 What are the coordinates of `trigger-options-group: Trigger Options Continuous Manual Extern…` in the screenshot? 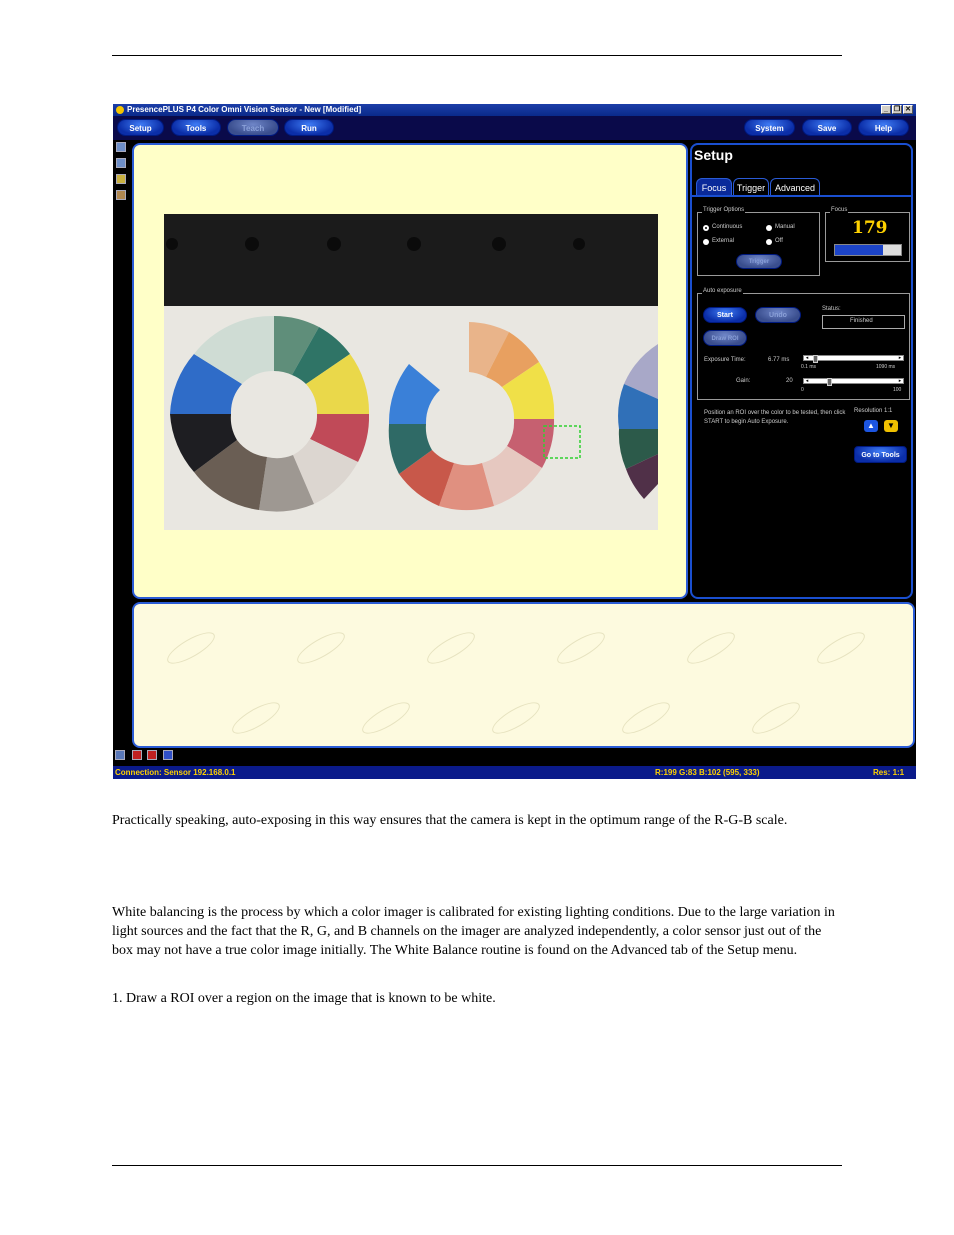 It's located at (758, 241).